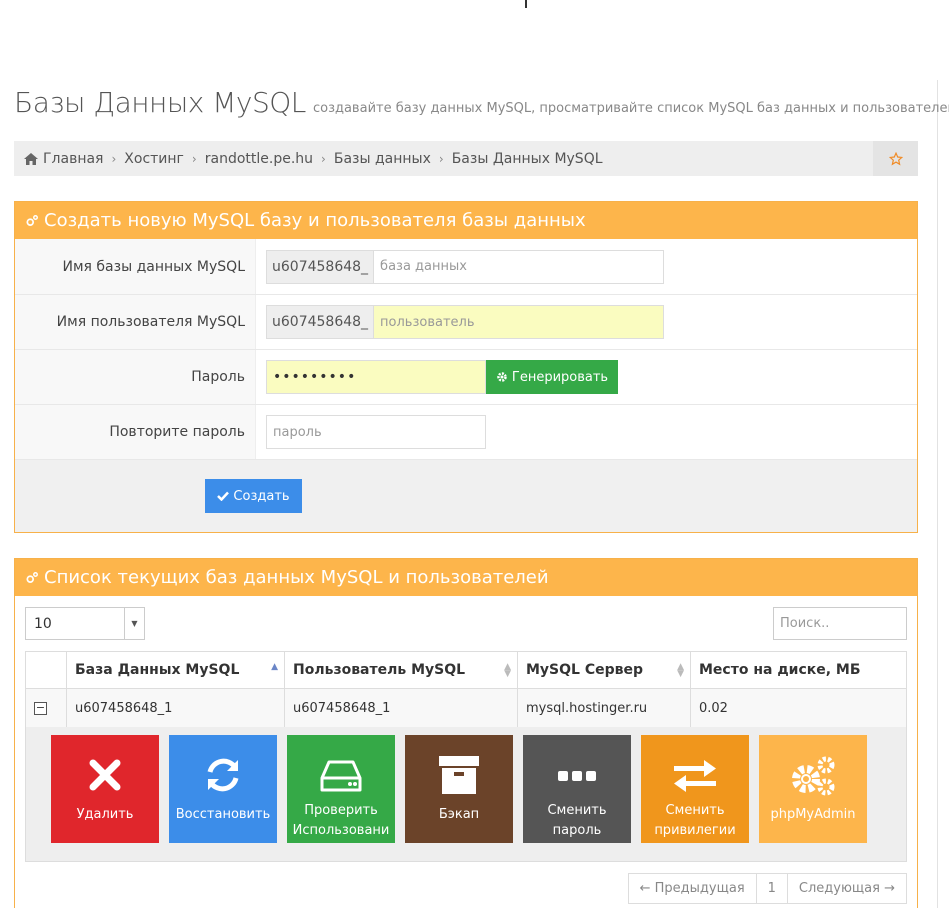 The width and height of the screenshot is (949, 908). I want to click on form-row-password: Пароль Генерировать, so click(466, 376).